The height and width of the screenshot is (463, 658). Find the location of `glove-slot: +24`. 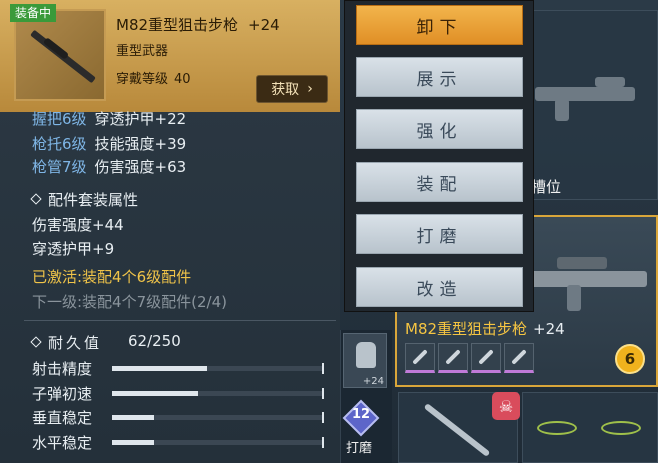

glove-slot: +24 is located at coordinates (365, 360).